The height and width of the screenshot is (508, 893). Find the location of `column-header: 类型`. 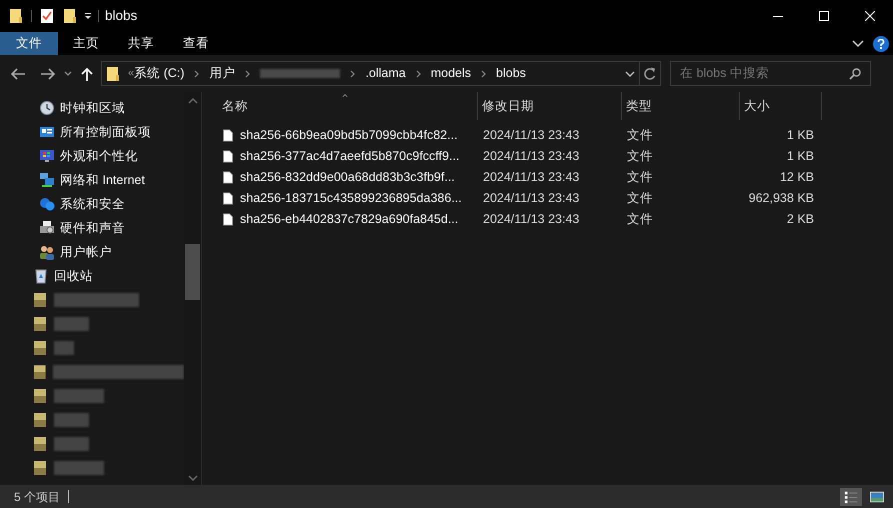

column-header: 类型 is located at coordinates (681, 106).